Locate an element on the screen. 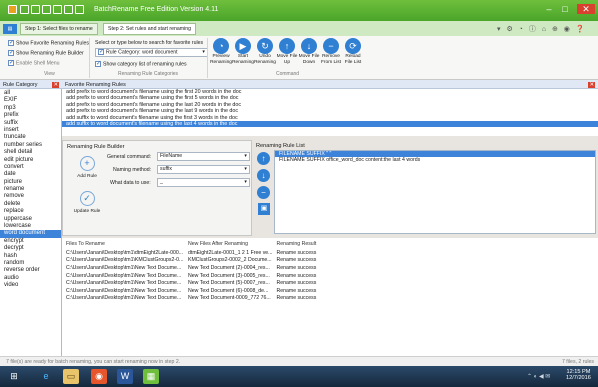  naming-method-label: Naming method: is located at coordinates (132, 170).